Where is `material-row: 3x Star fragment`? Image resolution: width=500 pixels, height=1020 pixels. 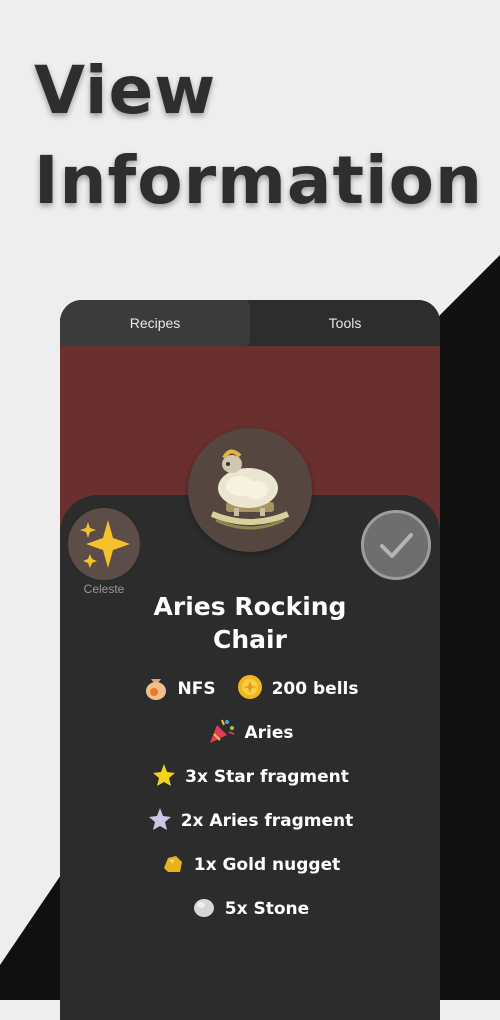
material-row: 3x Star fragment is located at coordinates (250, 777).